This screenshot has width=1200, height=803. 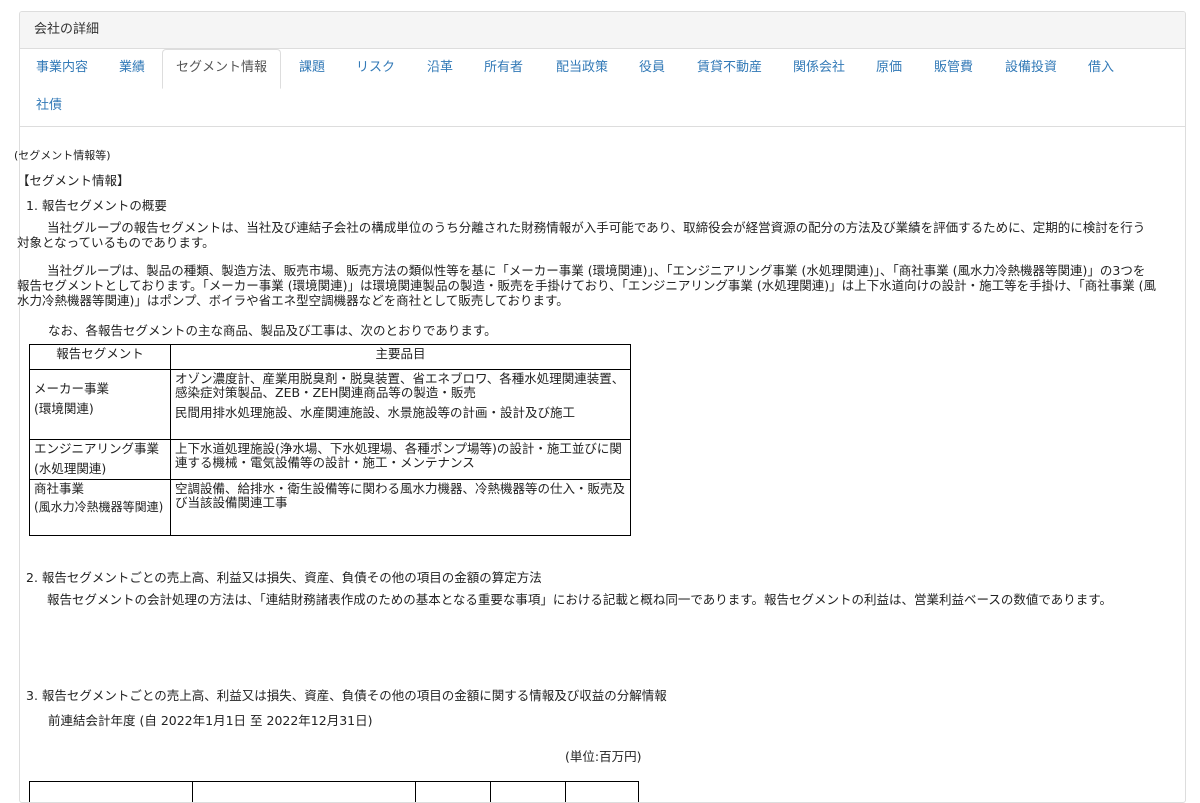 What do you see at coordinates (272, 330) in the screenshot?
I see `s1-paragraph-3: なお、各報告セグメントの主な商品、製品及び工事は、次のとおりであります。` at bounding box center [272, 330].